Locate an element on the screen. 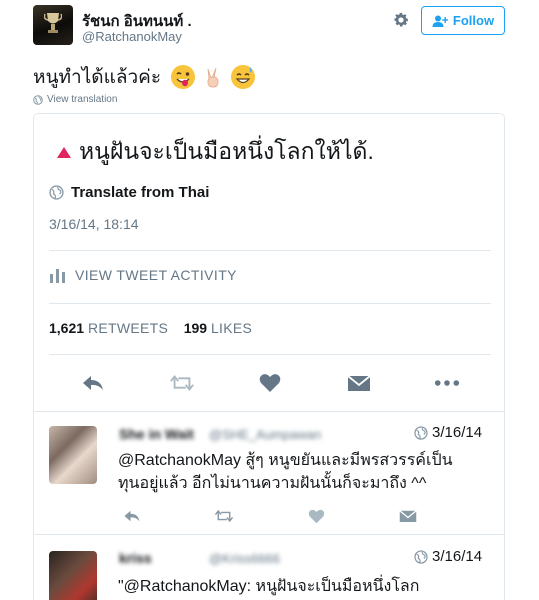 The height and width of the screenshot is (600, 539). likes-label: LIKES is located at coordinates (231, 328).